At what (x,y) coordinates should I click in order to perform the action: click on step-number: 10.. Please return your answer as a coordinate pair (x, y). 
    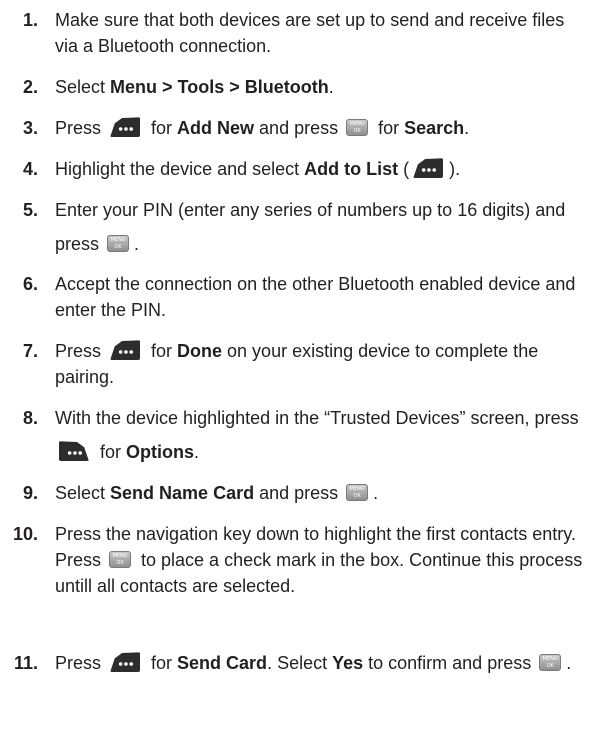
    Looking at the image, I should click on (25, 534).